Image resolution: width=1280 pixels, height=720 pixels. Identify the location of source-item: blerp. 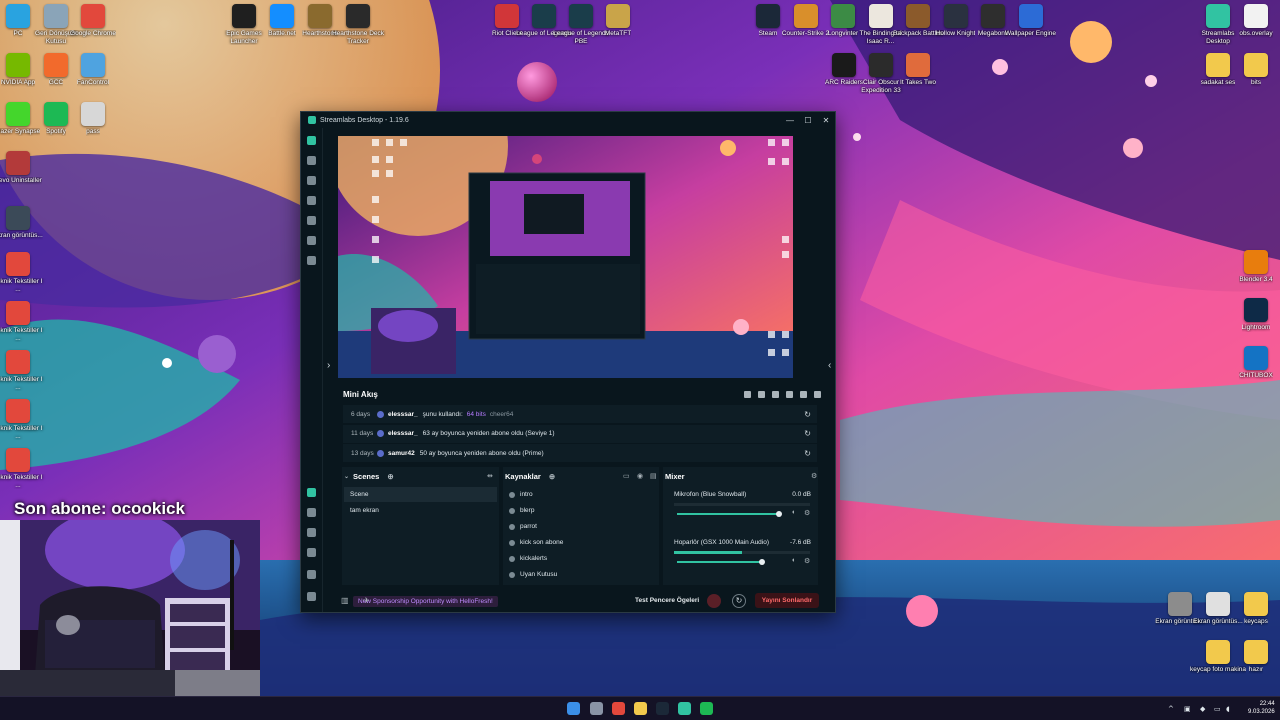
(579, 510).